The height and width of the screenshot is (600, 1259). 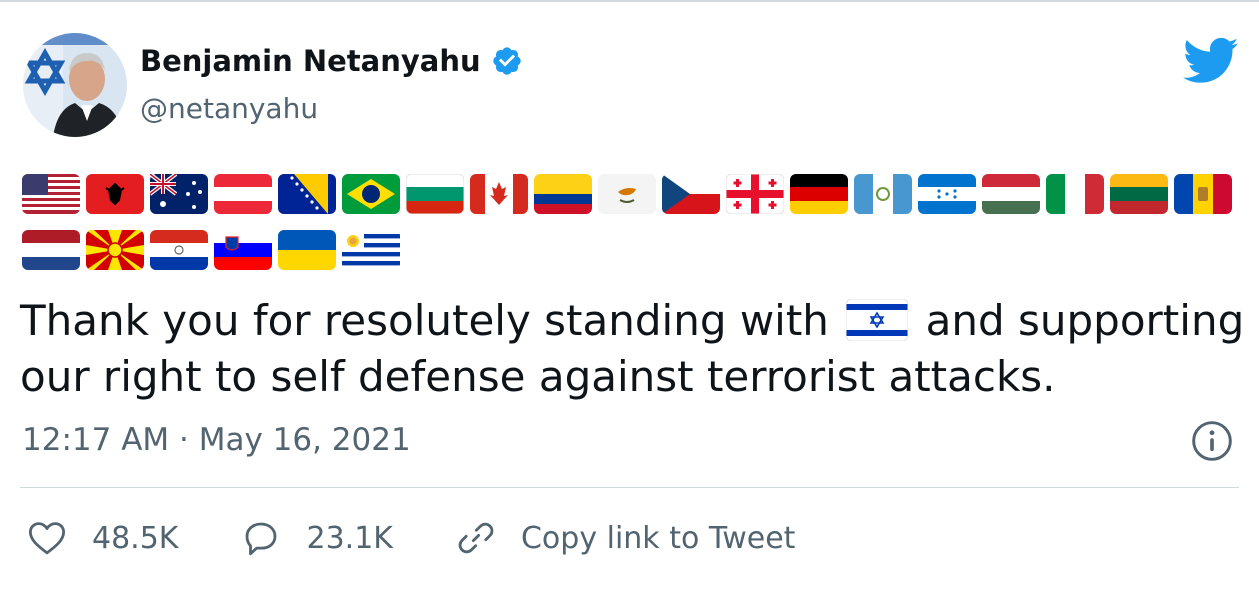 I want to click on avatar-image, so click(x=75, y=85).